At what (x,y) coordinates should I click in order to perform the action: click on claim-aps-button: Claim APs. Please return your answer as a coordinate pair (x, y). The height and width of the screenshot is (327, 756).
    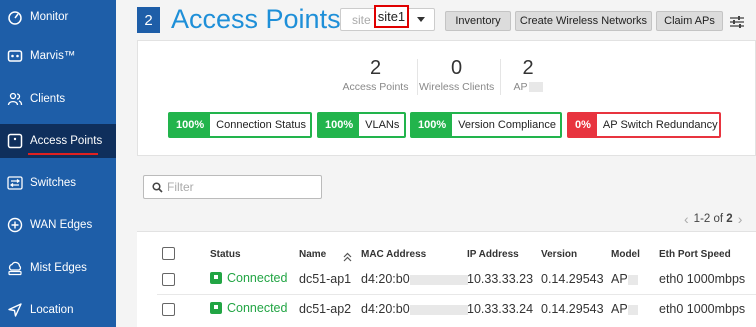
    Looking at the image, I should click on (689, 21).